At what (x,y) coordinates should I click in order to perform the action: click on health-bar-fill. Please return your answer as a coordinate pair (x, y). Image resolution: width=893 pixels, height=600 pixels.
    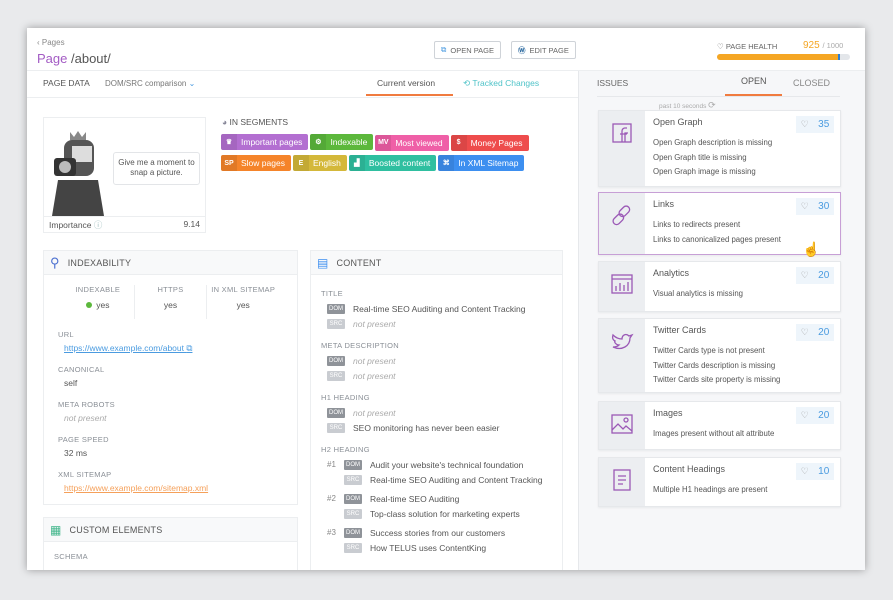
    Looking at the image, I should click on (779, 57).